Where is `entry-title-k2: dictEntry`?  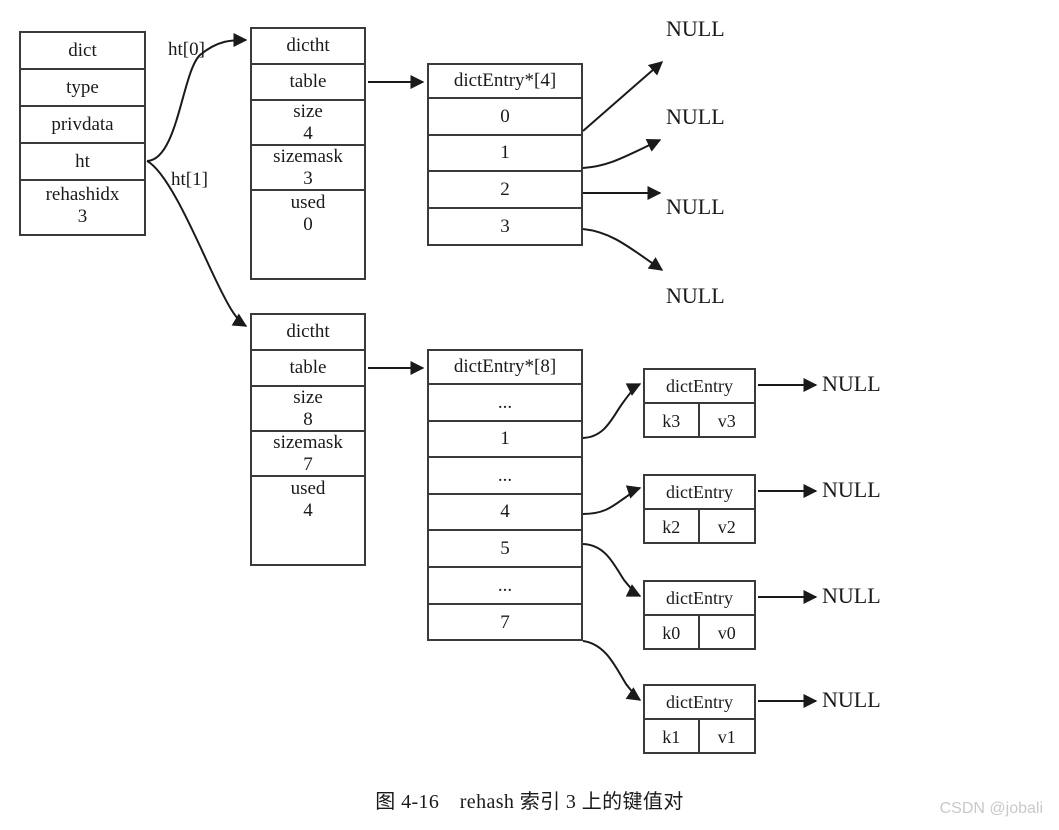 entry-title-k2: dictEntry is located at coordinates (699, 493).